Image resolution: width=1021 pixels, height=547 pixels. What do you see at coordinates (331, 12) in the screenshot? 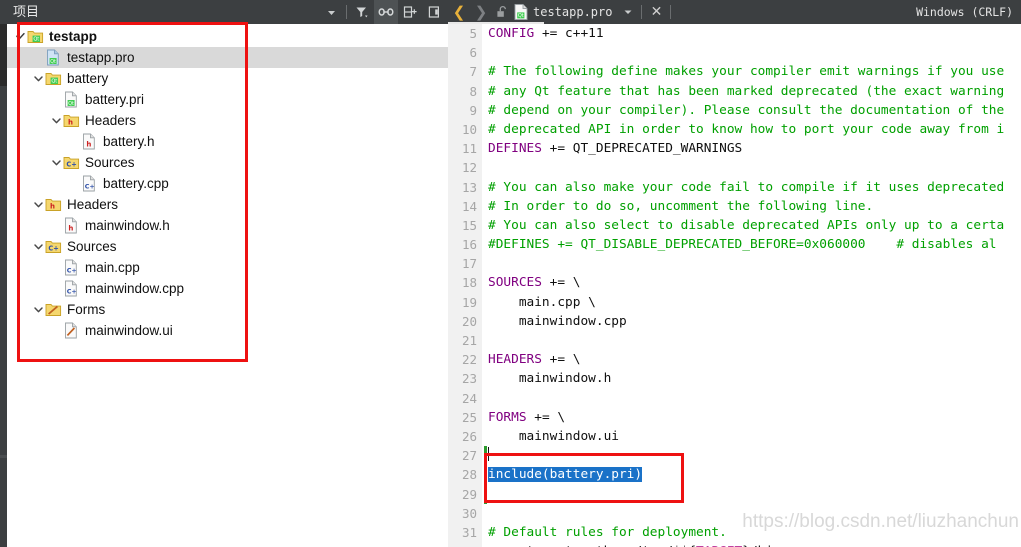
I see `dropdown-arrow-icon` at bounding box center [331, 12].